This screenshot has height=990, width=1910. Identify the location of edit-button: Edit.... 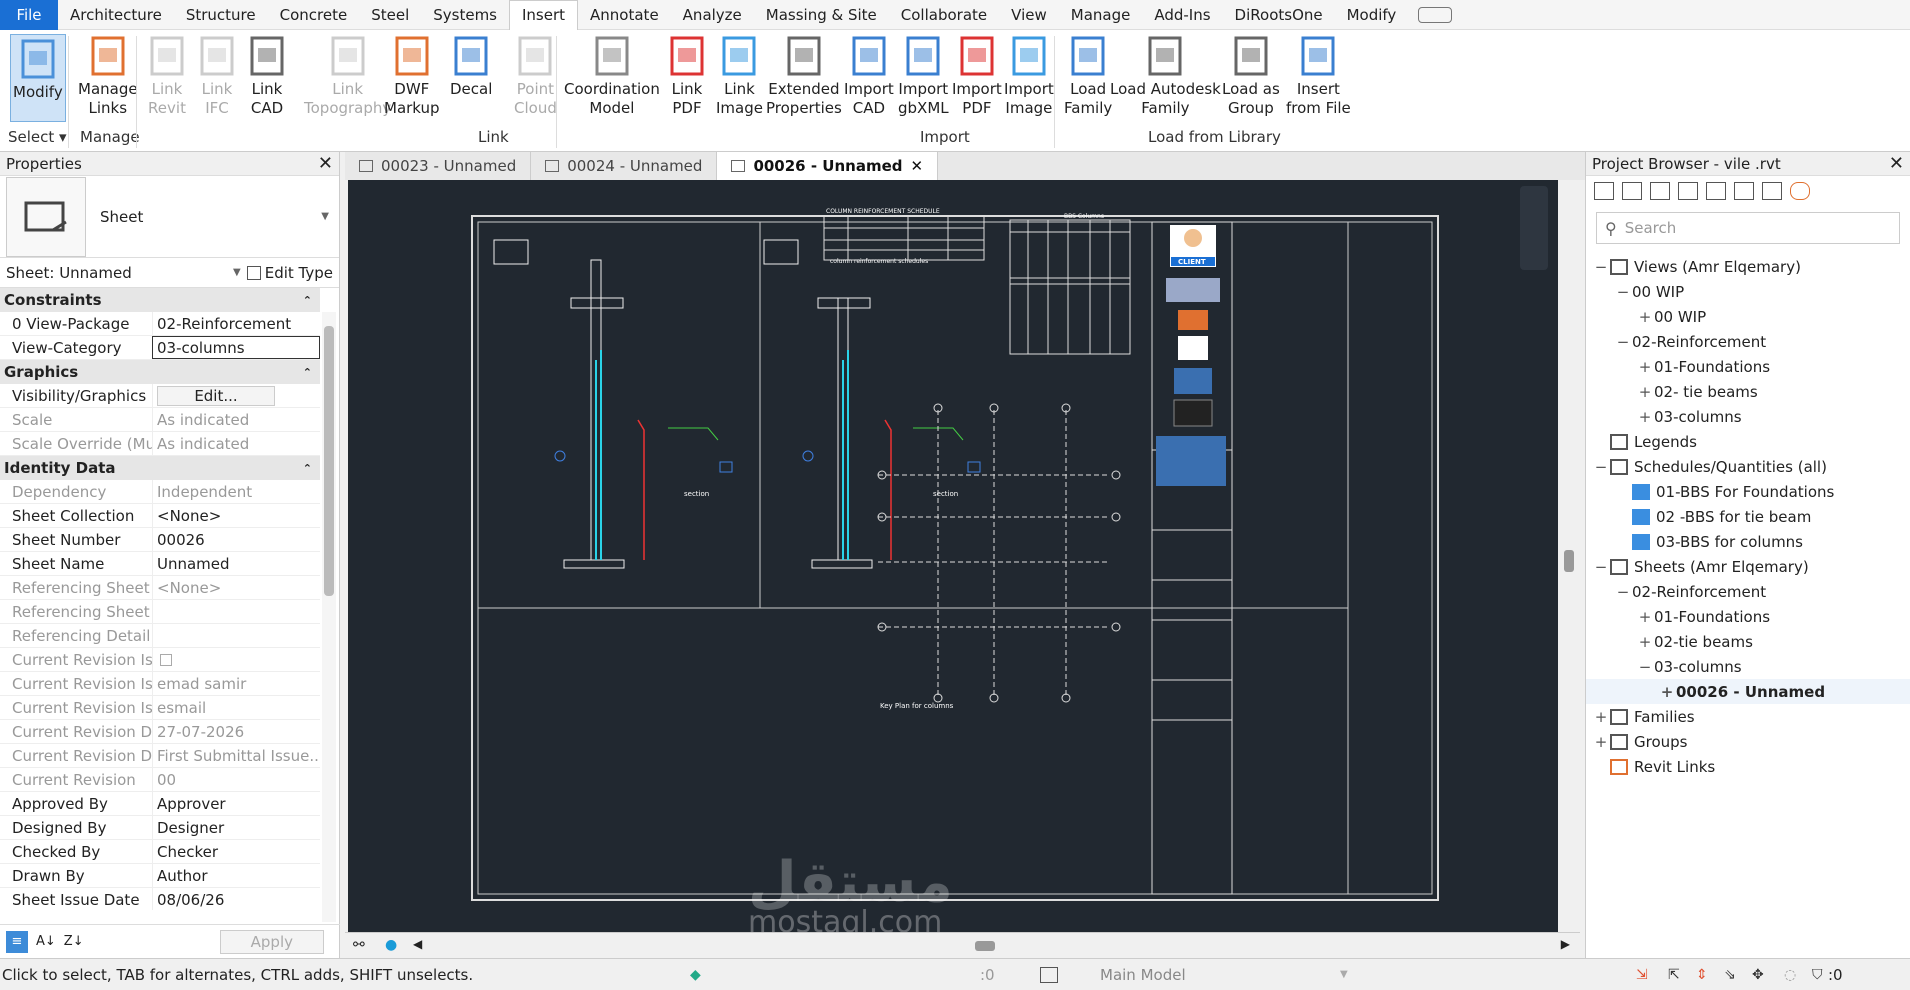
(216, 395).